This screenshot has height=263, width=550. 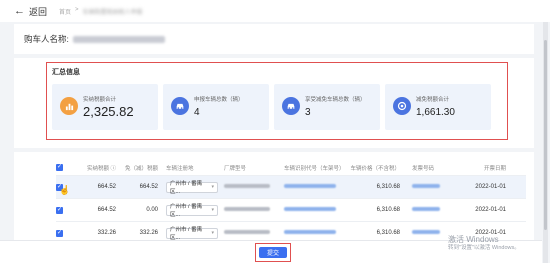 What do you see at coordinates (273, 252) in the screenshot?
I see `submit-button: 提交` at bounding box center [273, 252].